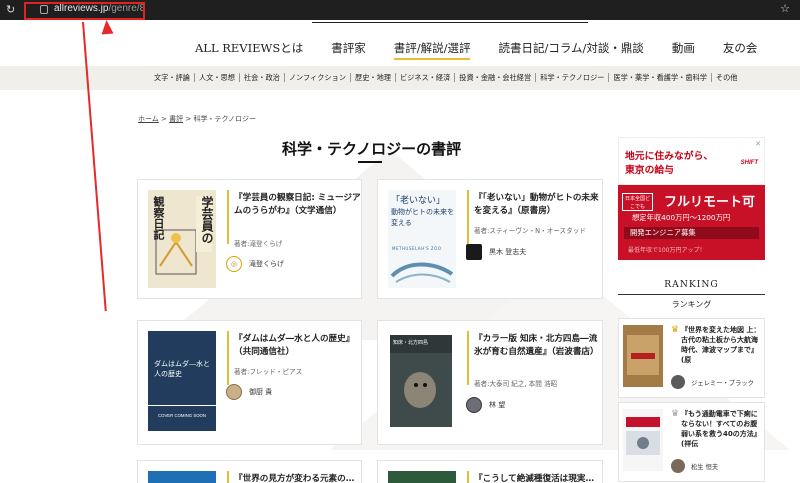 Image resolution: width=800 pixels, height=483 pixels. What do you see at coordinates (785, 8) in the screenshot?
I see `bookmark-star-icon: ☆` at bounding box center [785, 8].